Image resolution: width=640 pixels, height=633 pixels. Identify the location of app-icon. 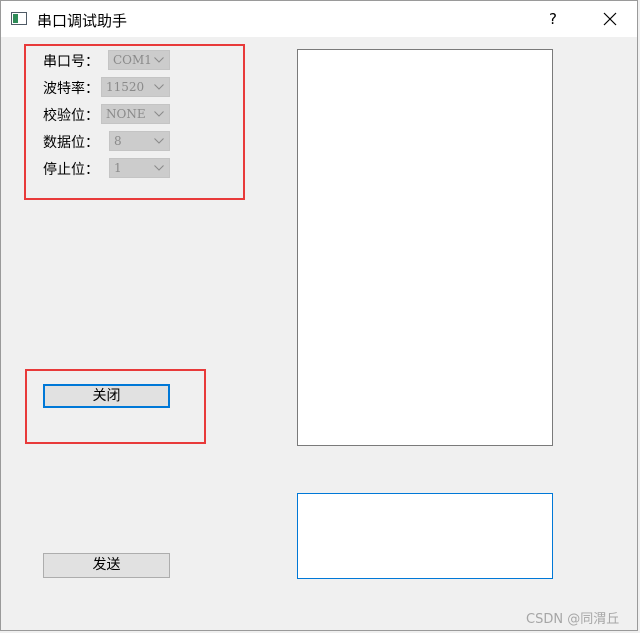
(19, 18).